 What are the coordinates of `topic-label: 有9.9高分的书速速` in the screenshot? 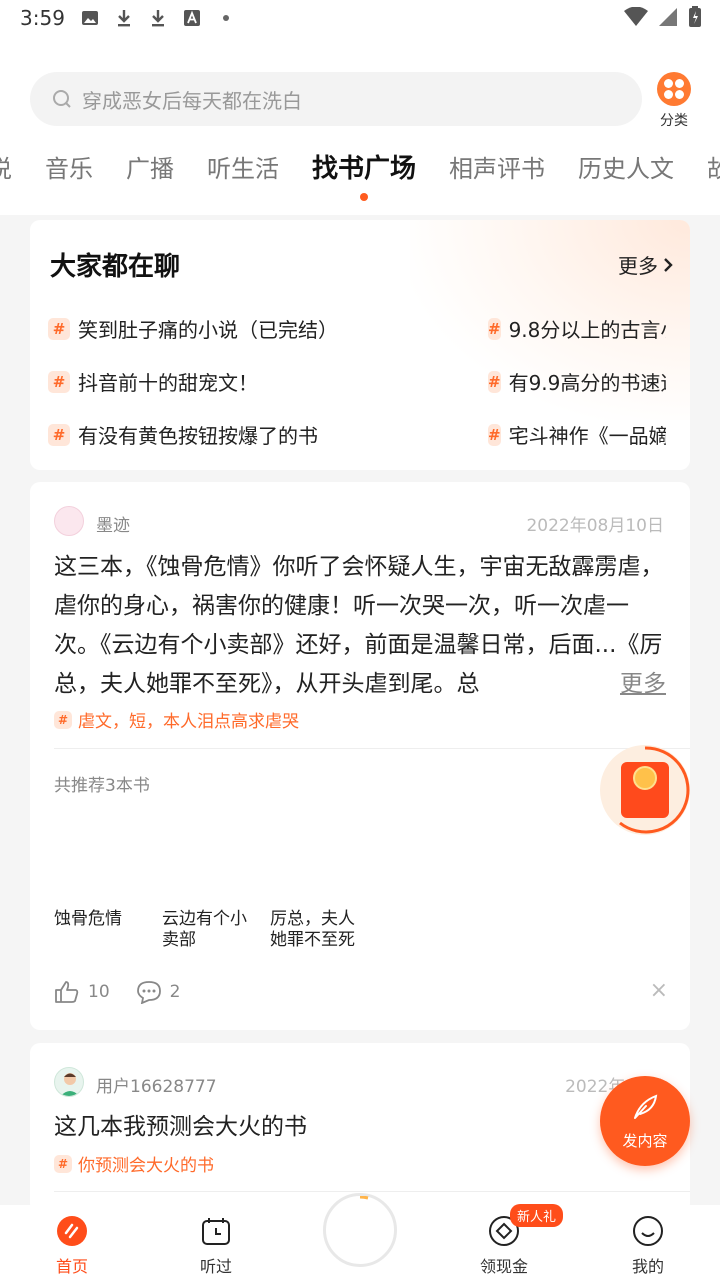 It's located at (587, 383).